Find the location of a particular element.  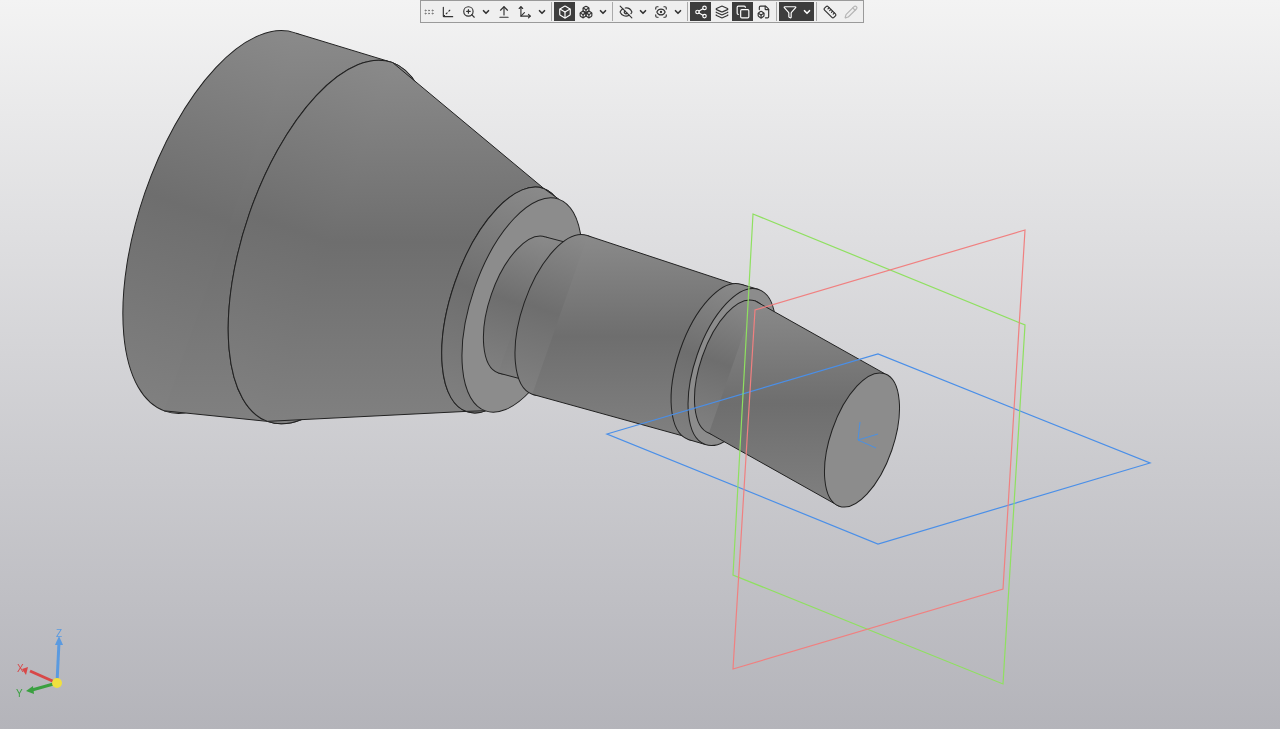

hidden-eye-icon is located at coordinates (625, 11).